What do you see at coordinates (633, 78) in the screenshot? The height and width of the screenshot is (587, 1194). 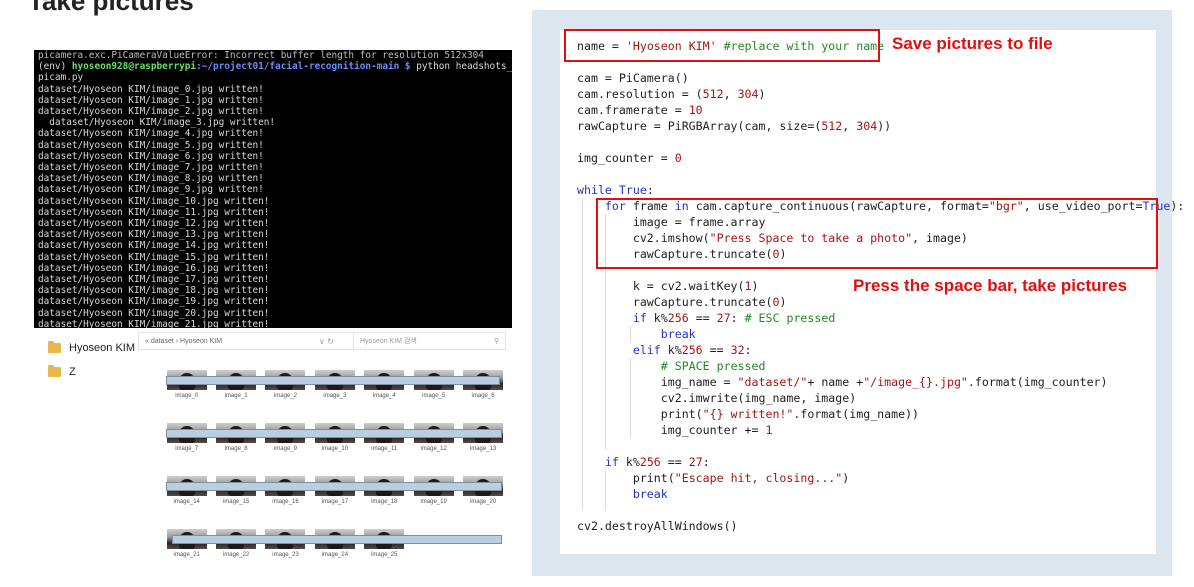 I see `code-token: cam = PiCamera()` at bounding box center [633, 78].